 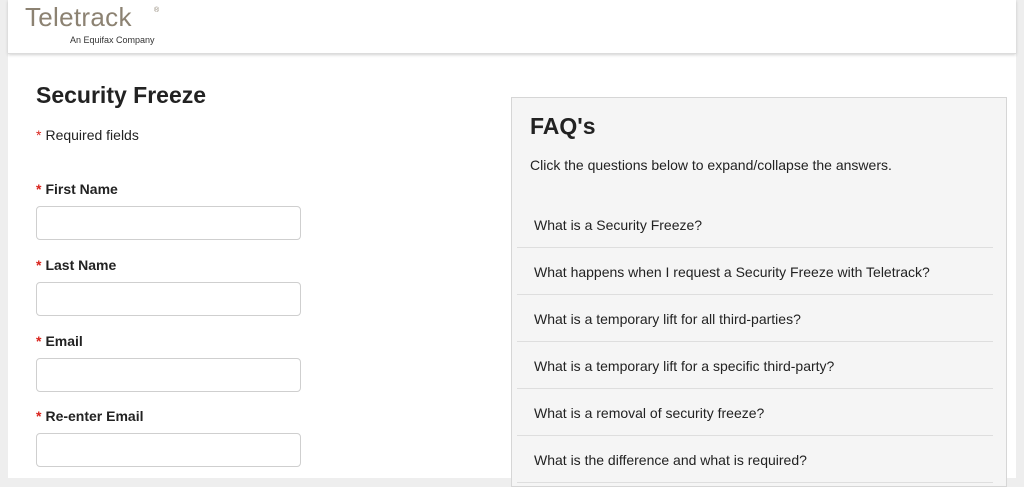 I want to click on last-name-label-text: Last Name, so click(x=81, y=265).